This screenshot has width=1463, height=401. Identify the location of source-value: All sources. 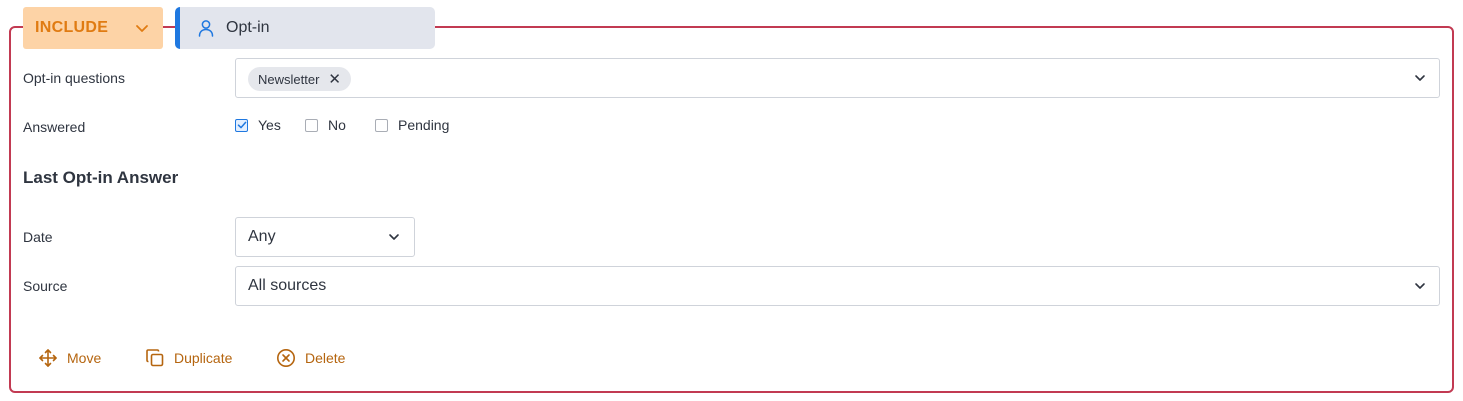
(287, 285).